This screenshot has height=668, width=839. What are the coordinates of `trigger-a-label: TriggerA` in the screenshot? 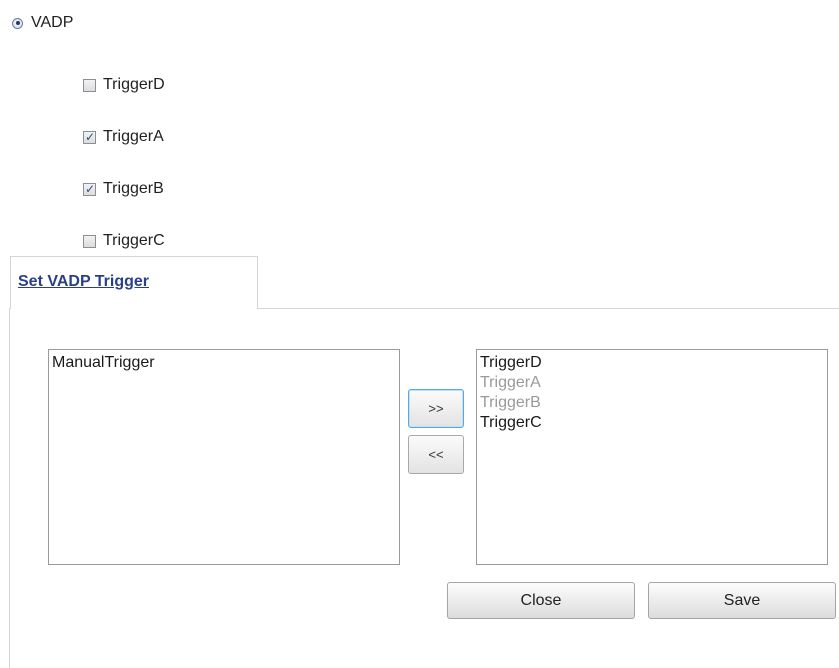 It's located at (133, 136).